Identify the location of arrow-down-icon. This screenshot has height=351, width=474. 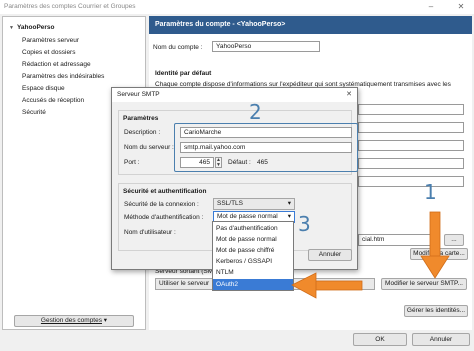
(435, 245).